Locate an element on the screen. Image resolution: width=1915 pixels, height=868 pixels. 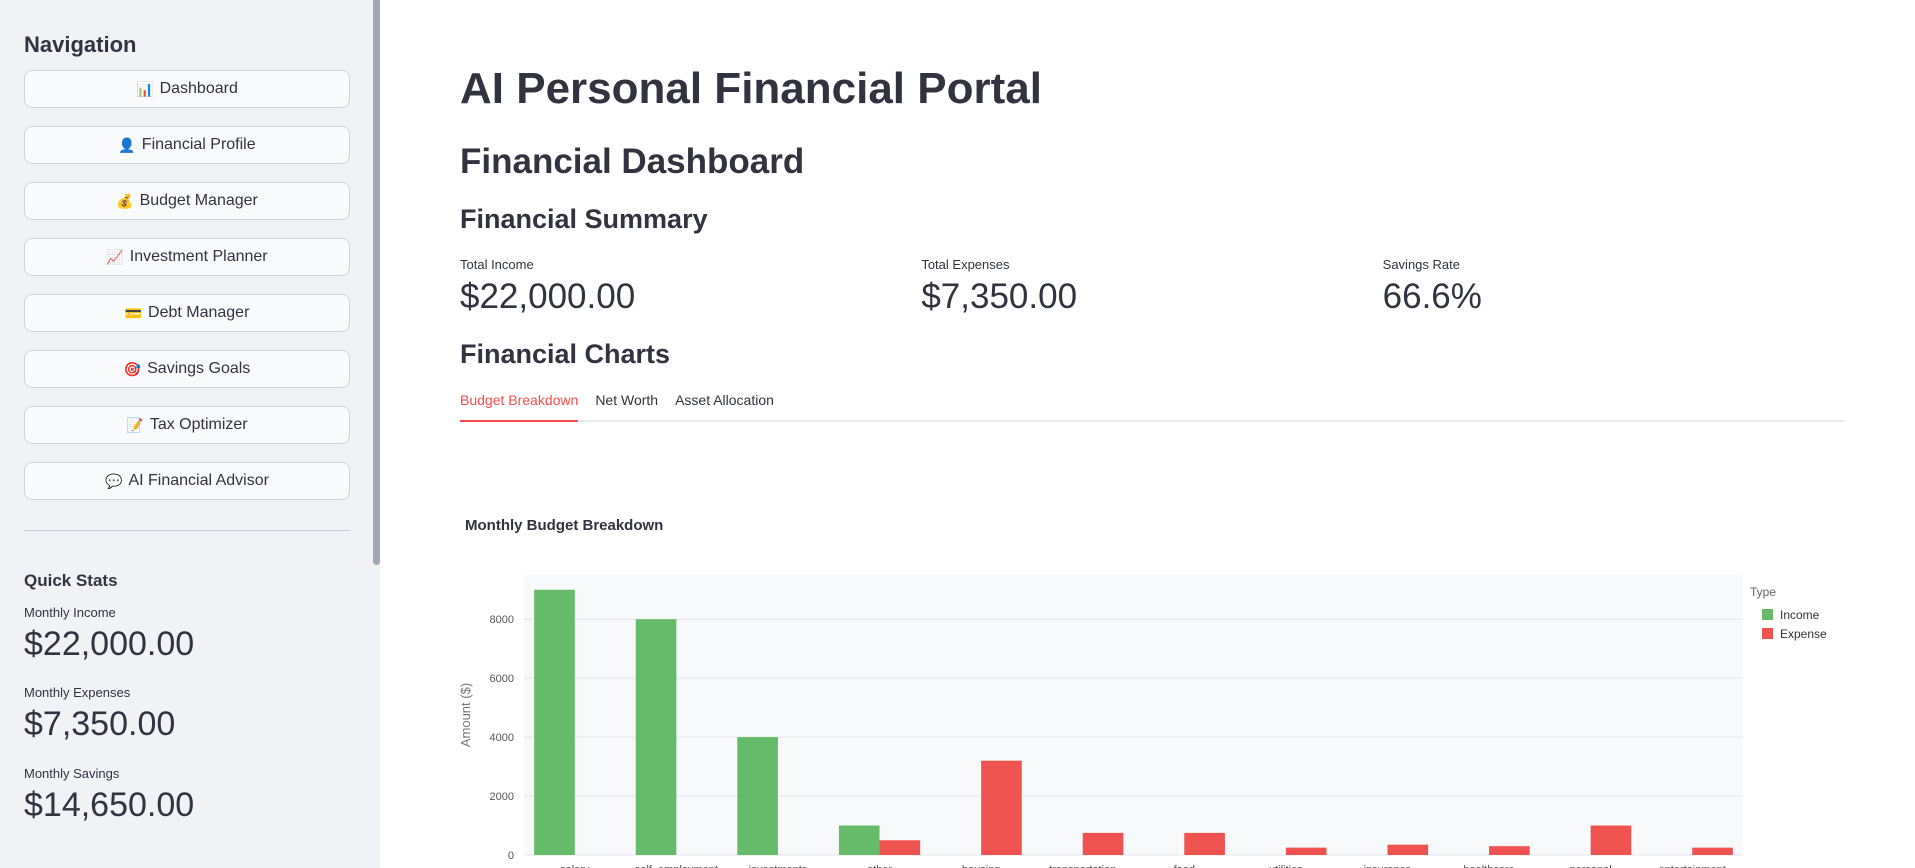
nav-button-dashboard: 📊 Dashboard is located at coordinates (187, 89).